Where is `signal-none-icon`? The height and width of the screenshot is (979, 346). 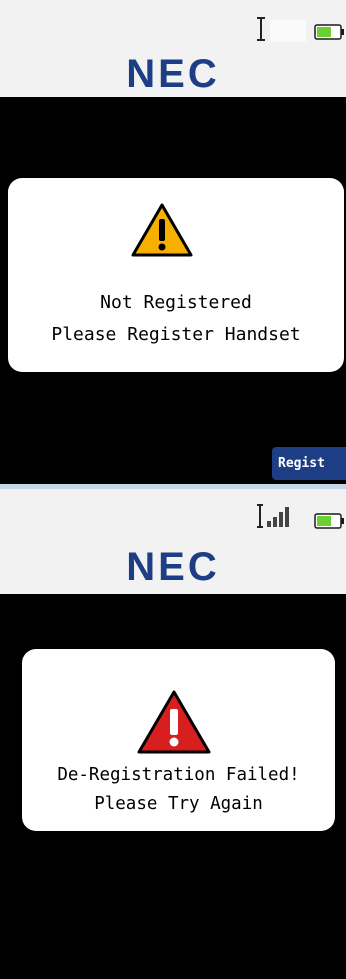 signal-none-icon is located at coordinates (281, 29).